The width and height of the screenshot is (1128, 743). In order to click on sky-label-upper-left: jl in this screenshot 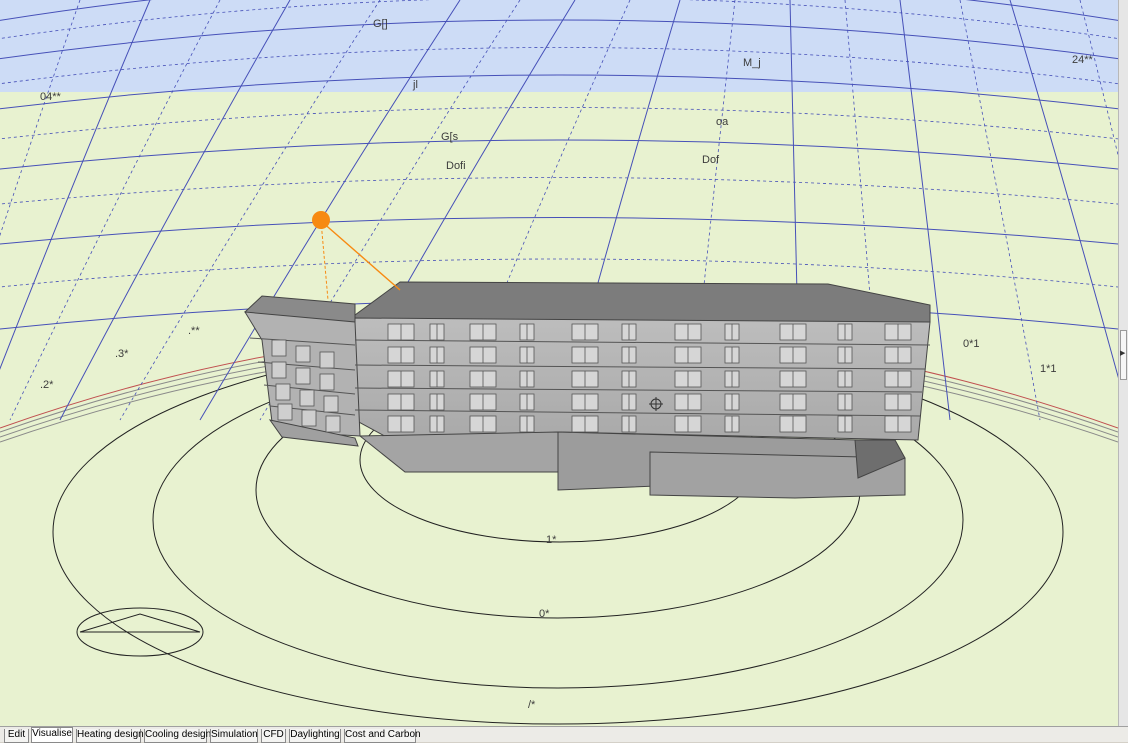, I will do `click(415, 85)`.